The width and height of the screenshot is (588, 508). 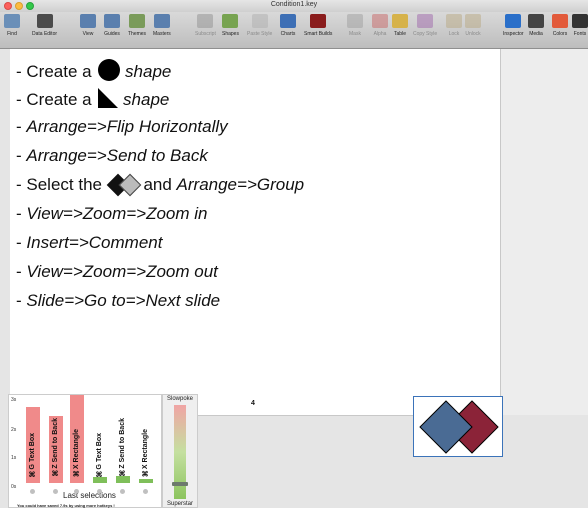 What do you see at coordinates (180, 451) in the screenshot?
I see `speed-meter: Slowpoke Superstar` at bounding box center [180, 451].